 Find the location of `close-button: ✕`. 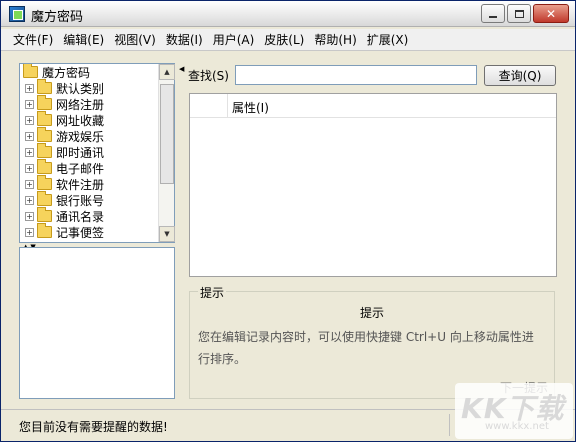

close-button: ✕ is located at coordinates (551, 13).